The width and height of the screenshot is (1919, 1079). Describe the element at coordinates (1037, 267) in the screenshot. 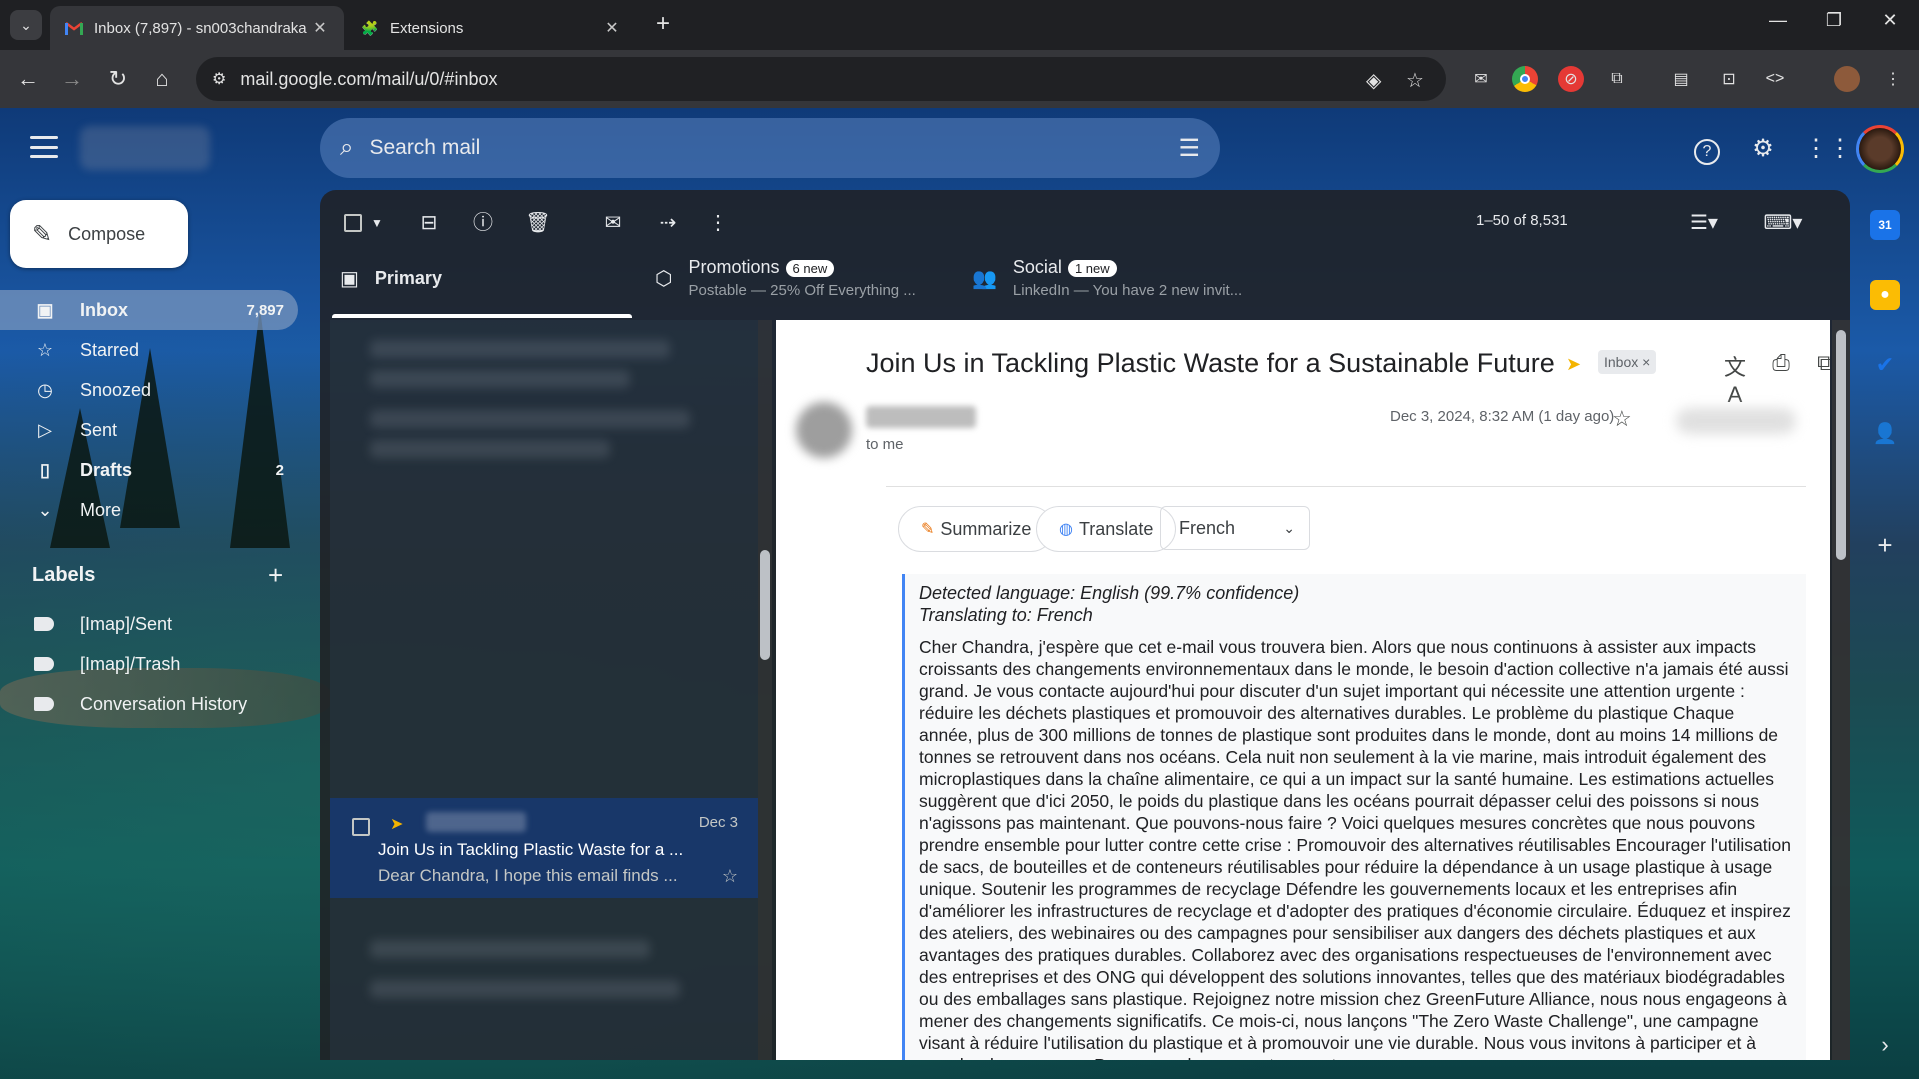

I see `tab-label: Social` at that location.